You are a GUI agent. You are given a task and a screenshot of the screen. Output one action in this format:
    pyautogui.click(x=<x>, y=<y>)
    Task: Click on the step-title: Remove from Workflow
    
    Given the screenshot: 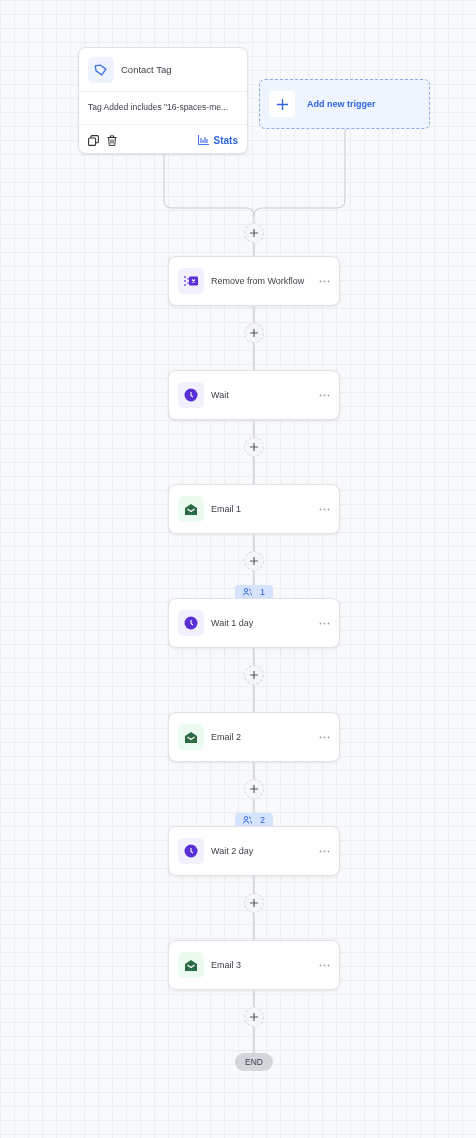 What is the action you would take?
    pyautogui.click(x=258, y=281)
    